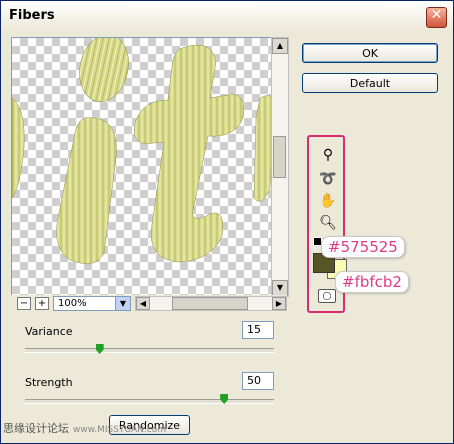 This screenshot has height=444, width=454. Describe the element at coordinates (122, 303) in the screenshot. I see `chevron-down-icon: ▼` at that location.